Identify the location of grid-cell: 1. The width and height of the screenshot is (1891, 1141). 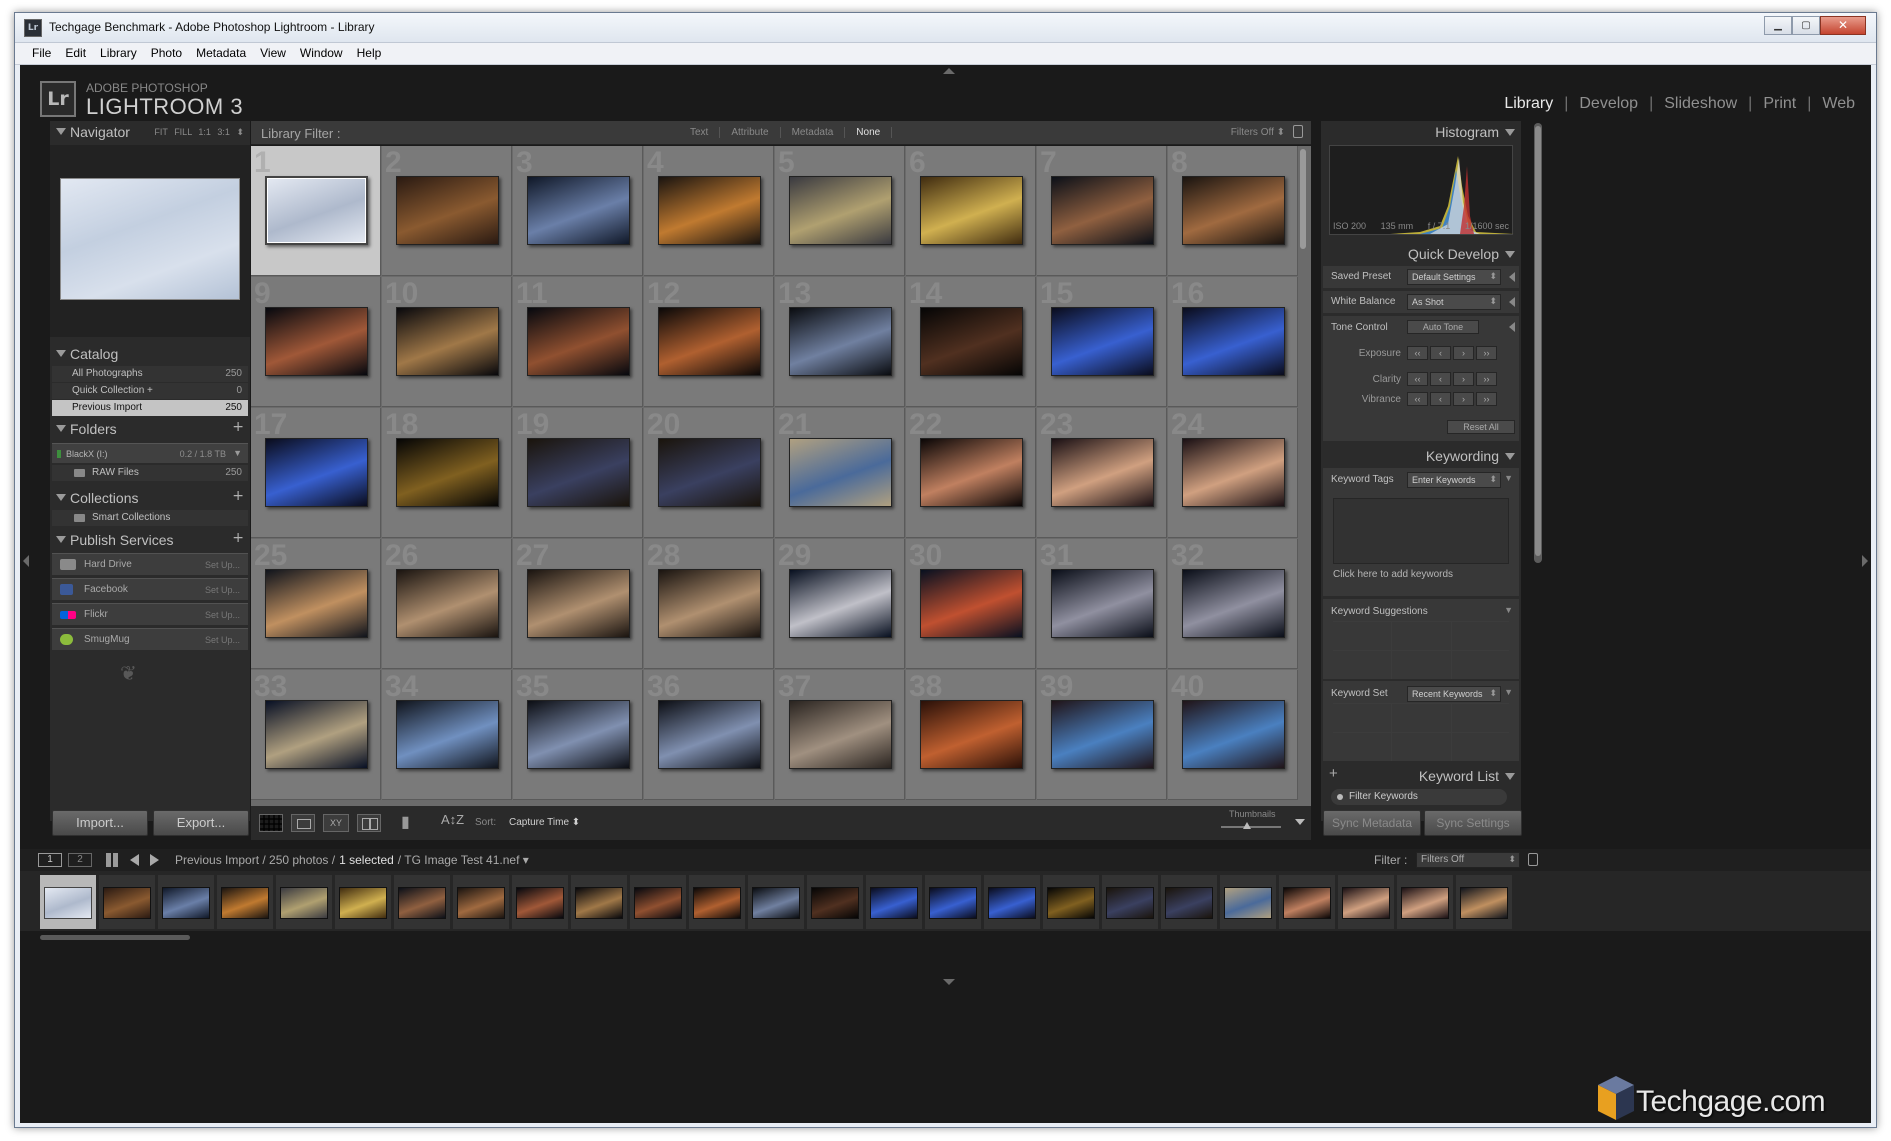
(316, 211).